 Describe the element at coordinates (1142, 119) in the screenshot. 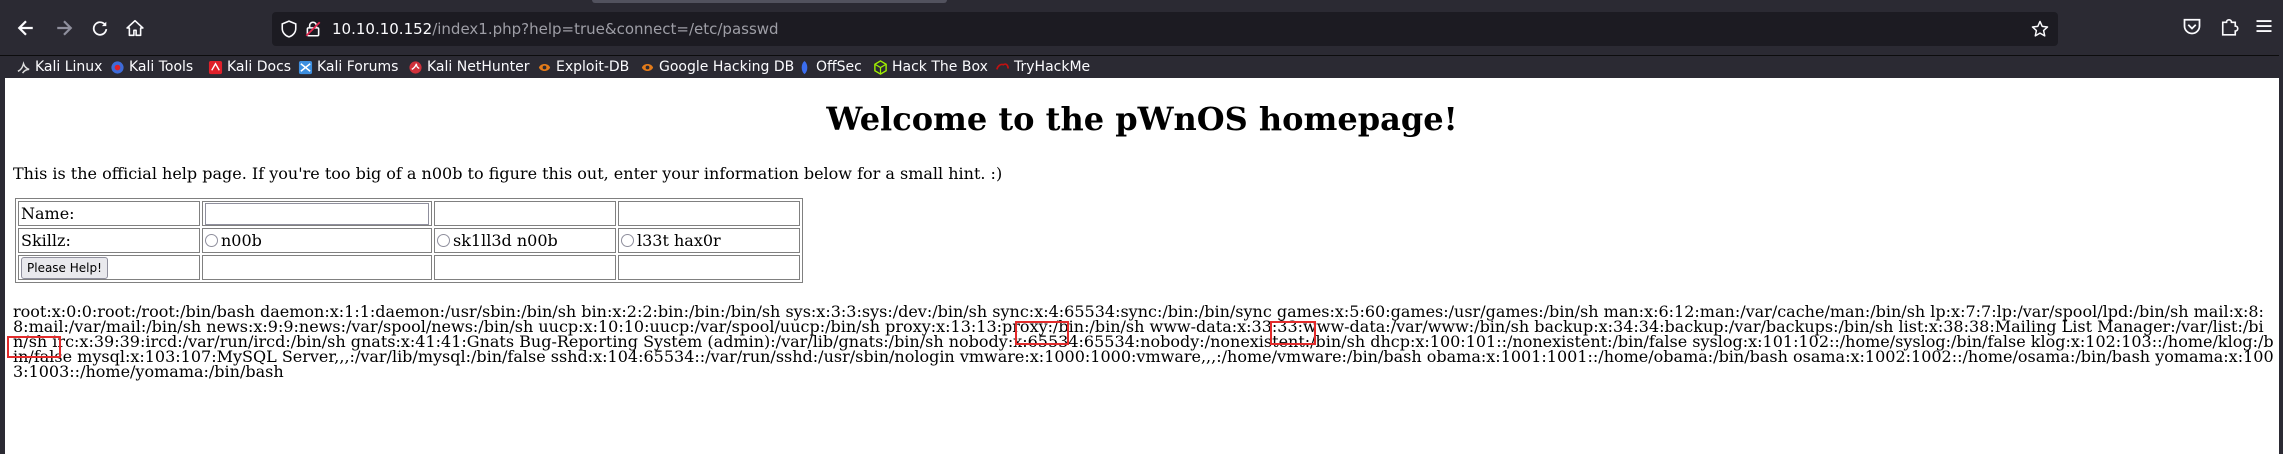

I see `page-title: Welcome to the pWnOS homepage!` at that location.